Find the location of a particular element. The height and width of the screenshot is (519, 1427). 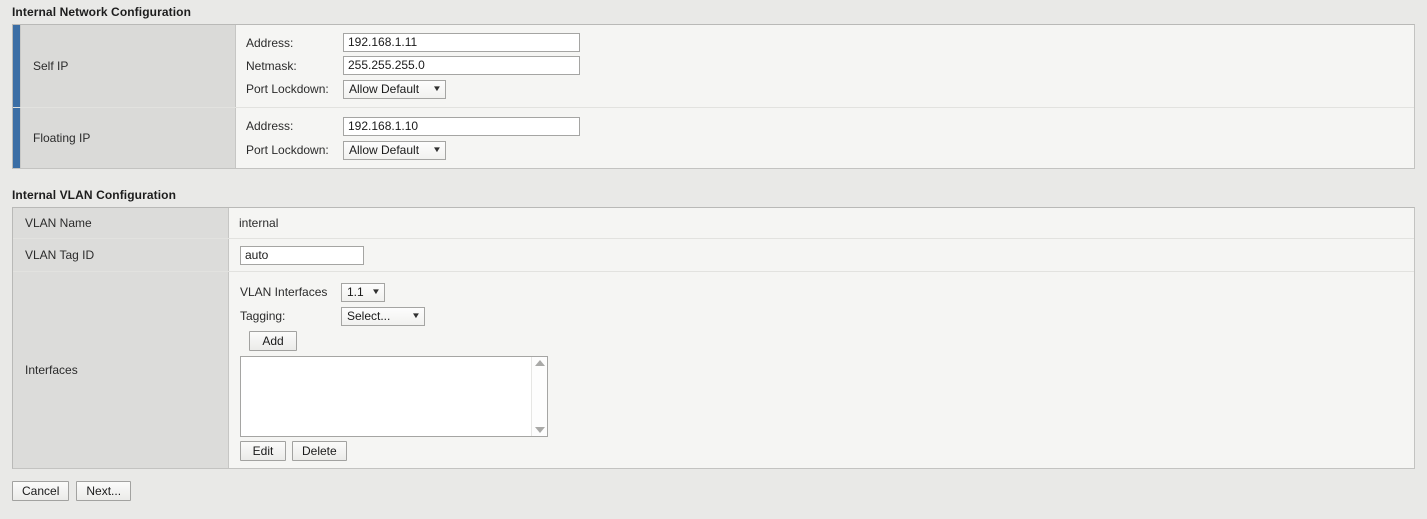

vlan-interfaces-value: 1.1 is located at coordinates (355, 292).